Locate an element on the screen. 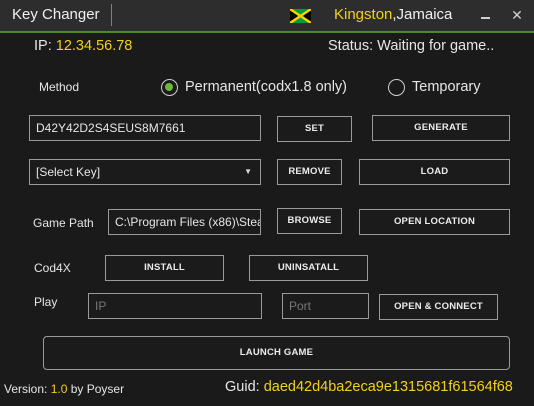 The width and height of the screenshot is (534, 406). cod4x-label: Cod4X is located at coordinates (52, 268).